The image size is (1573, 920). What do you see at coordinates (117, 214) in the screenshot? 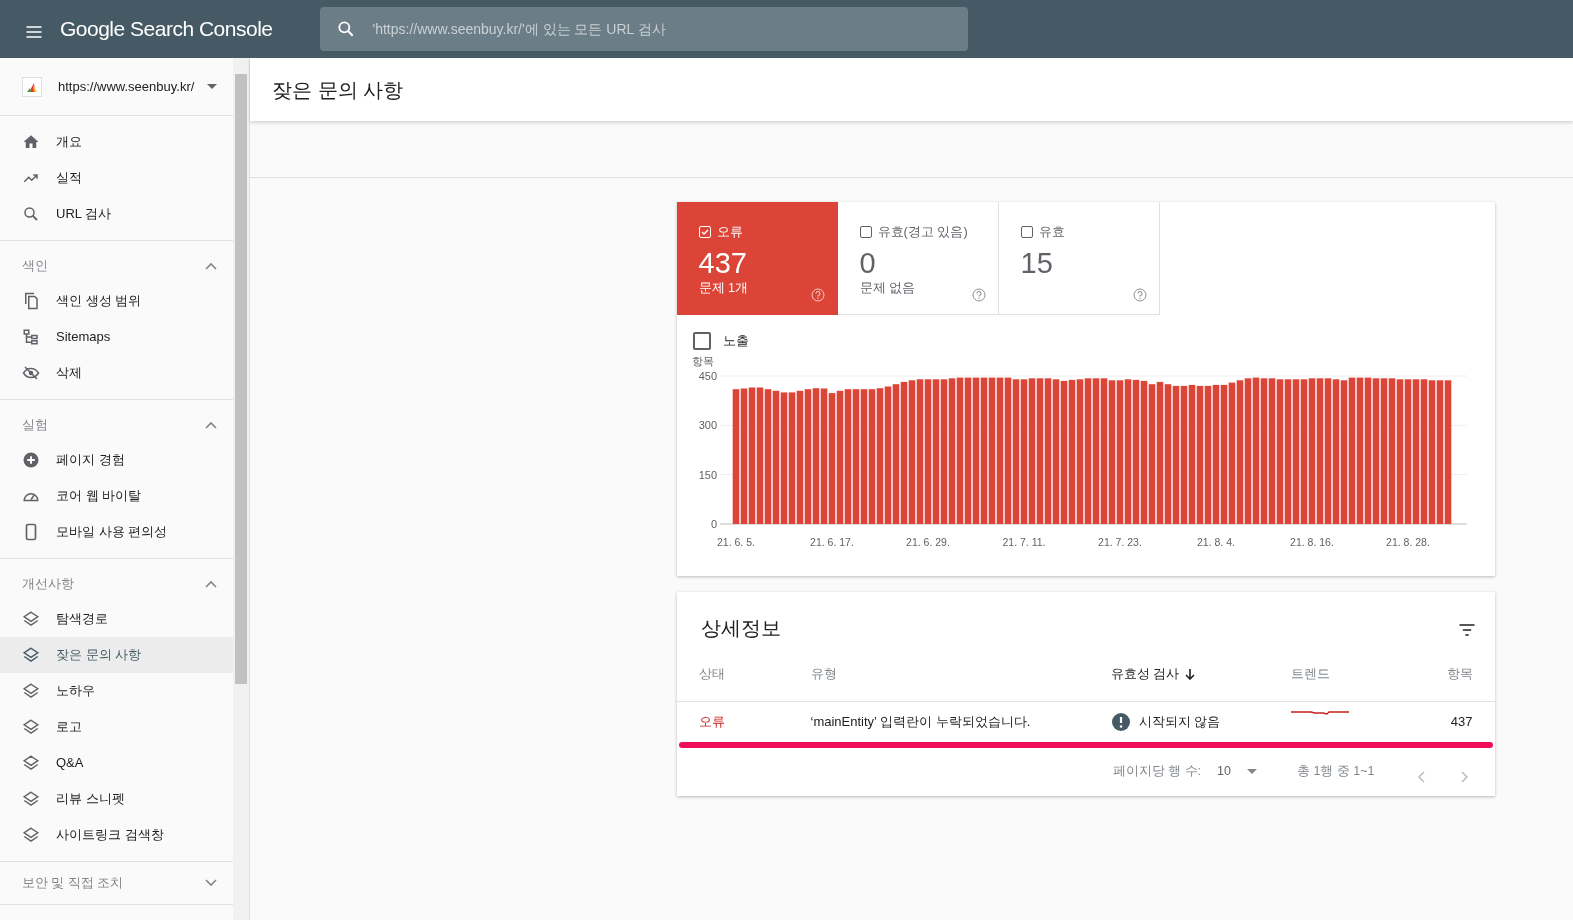
I see `sidebar-item: URL 검사` at bounding box center [117, 214].